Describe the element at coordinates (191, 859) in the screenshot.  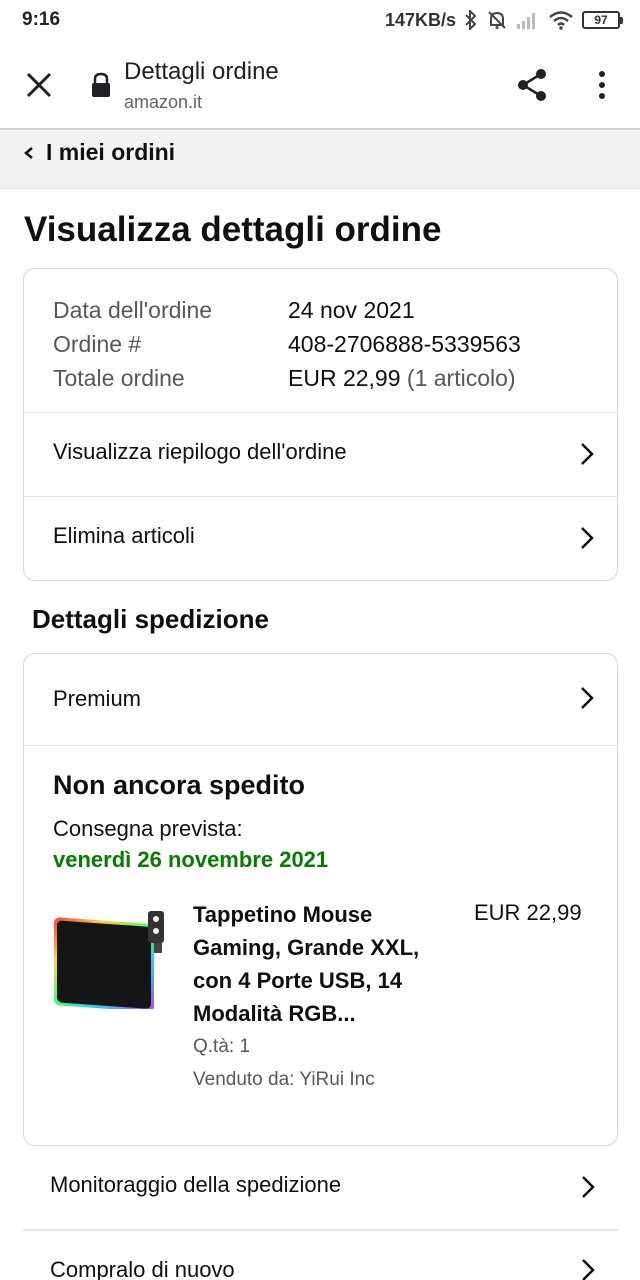
I see `delivery-date: venerdì 26 novembre 2021` at that location.